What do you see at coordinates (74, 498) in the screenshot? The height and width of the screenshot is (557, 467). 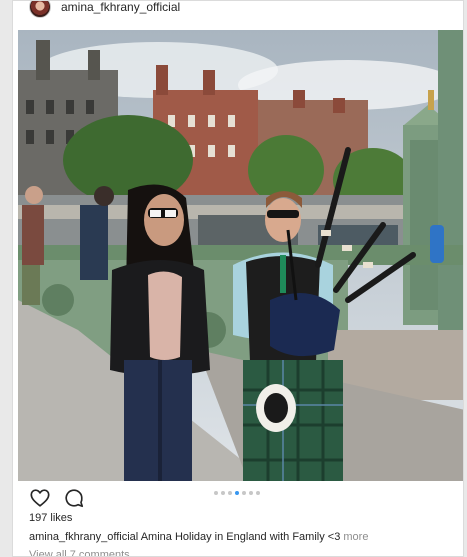 I see `comment-bubble-icon` at bounding box center [74, 498].